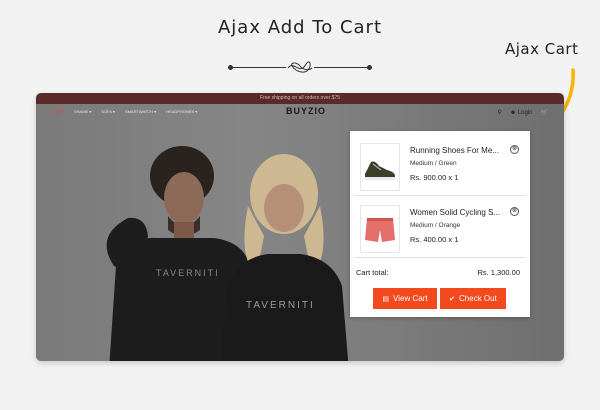 The width and height of the screenshot is (600, 410). I want to click on view-cart-button: ▤ View Cart, so click(405, 298).